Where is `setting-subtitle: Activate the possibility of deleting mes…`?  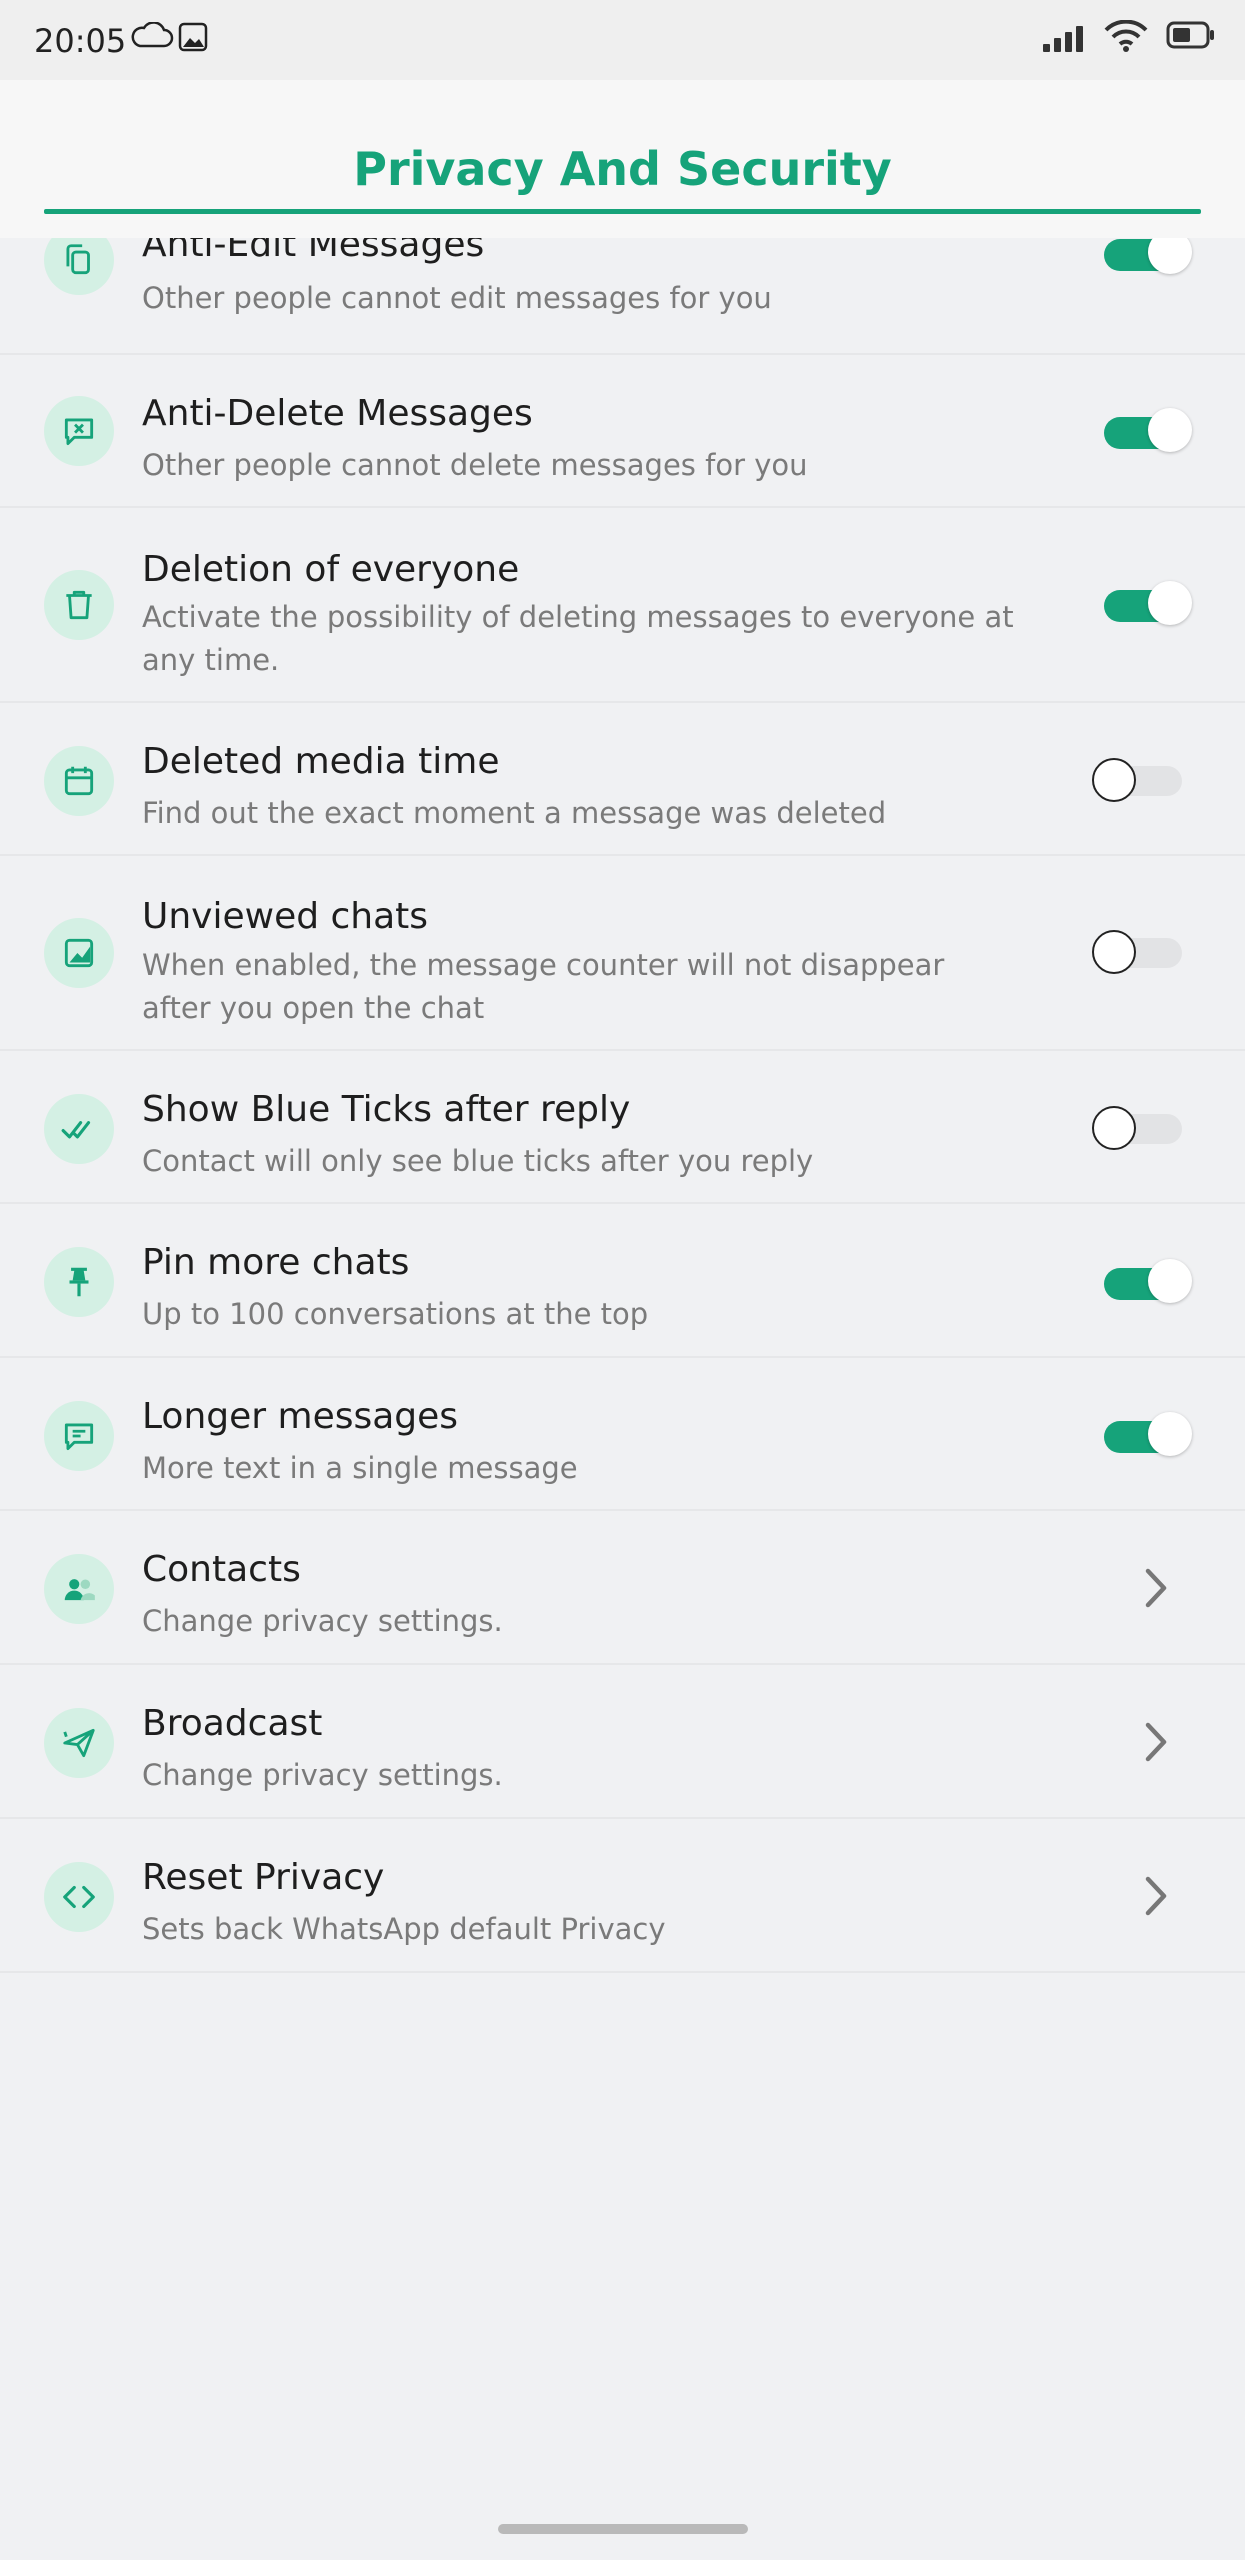 setting-subtitle: Activate the possibility of deleting mes… is located at coordinates (578, 638).